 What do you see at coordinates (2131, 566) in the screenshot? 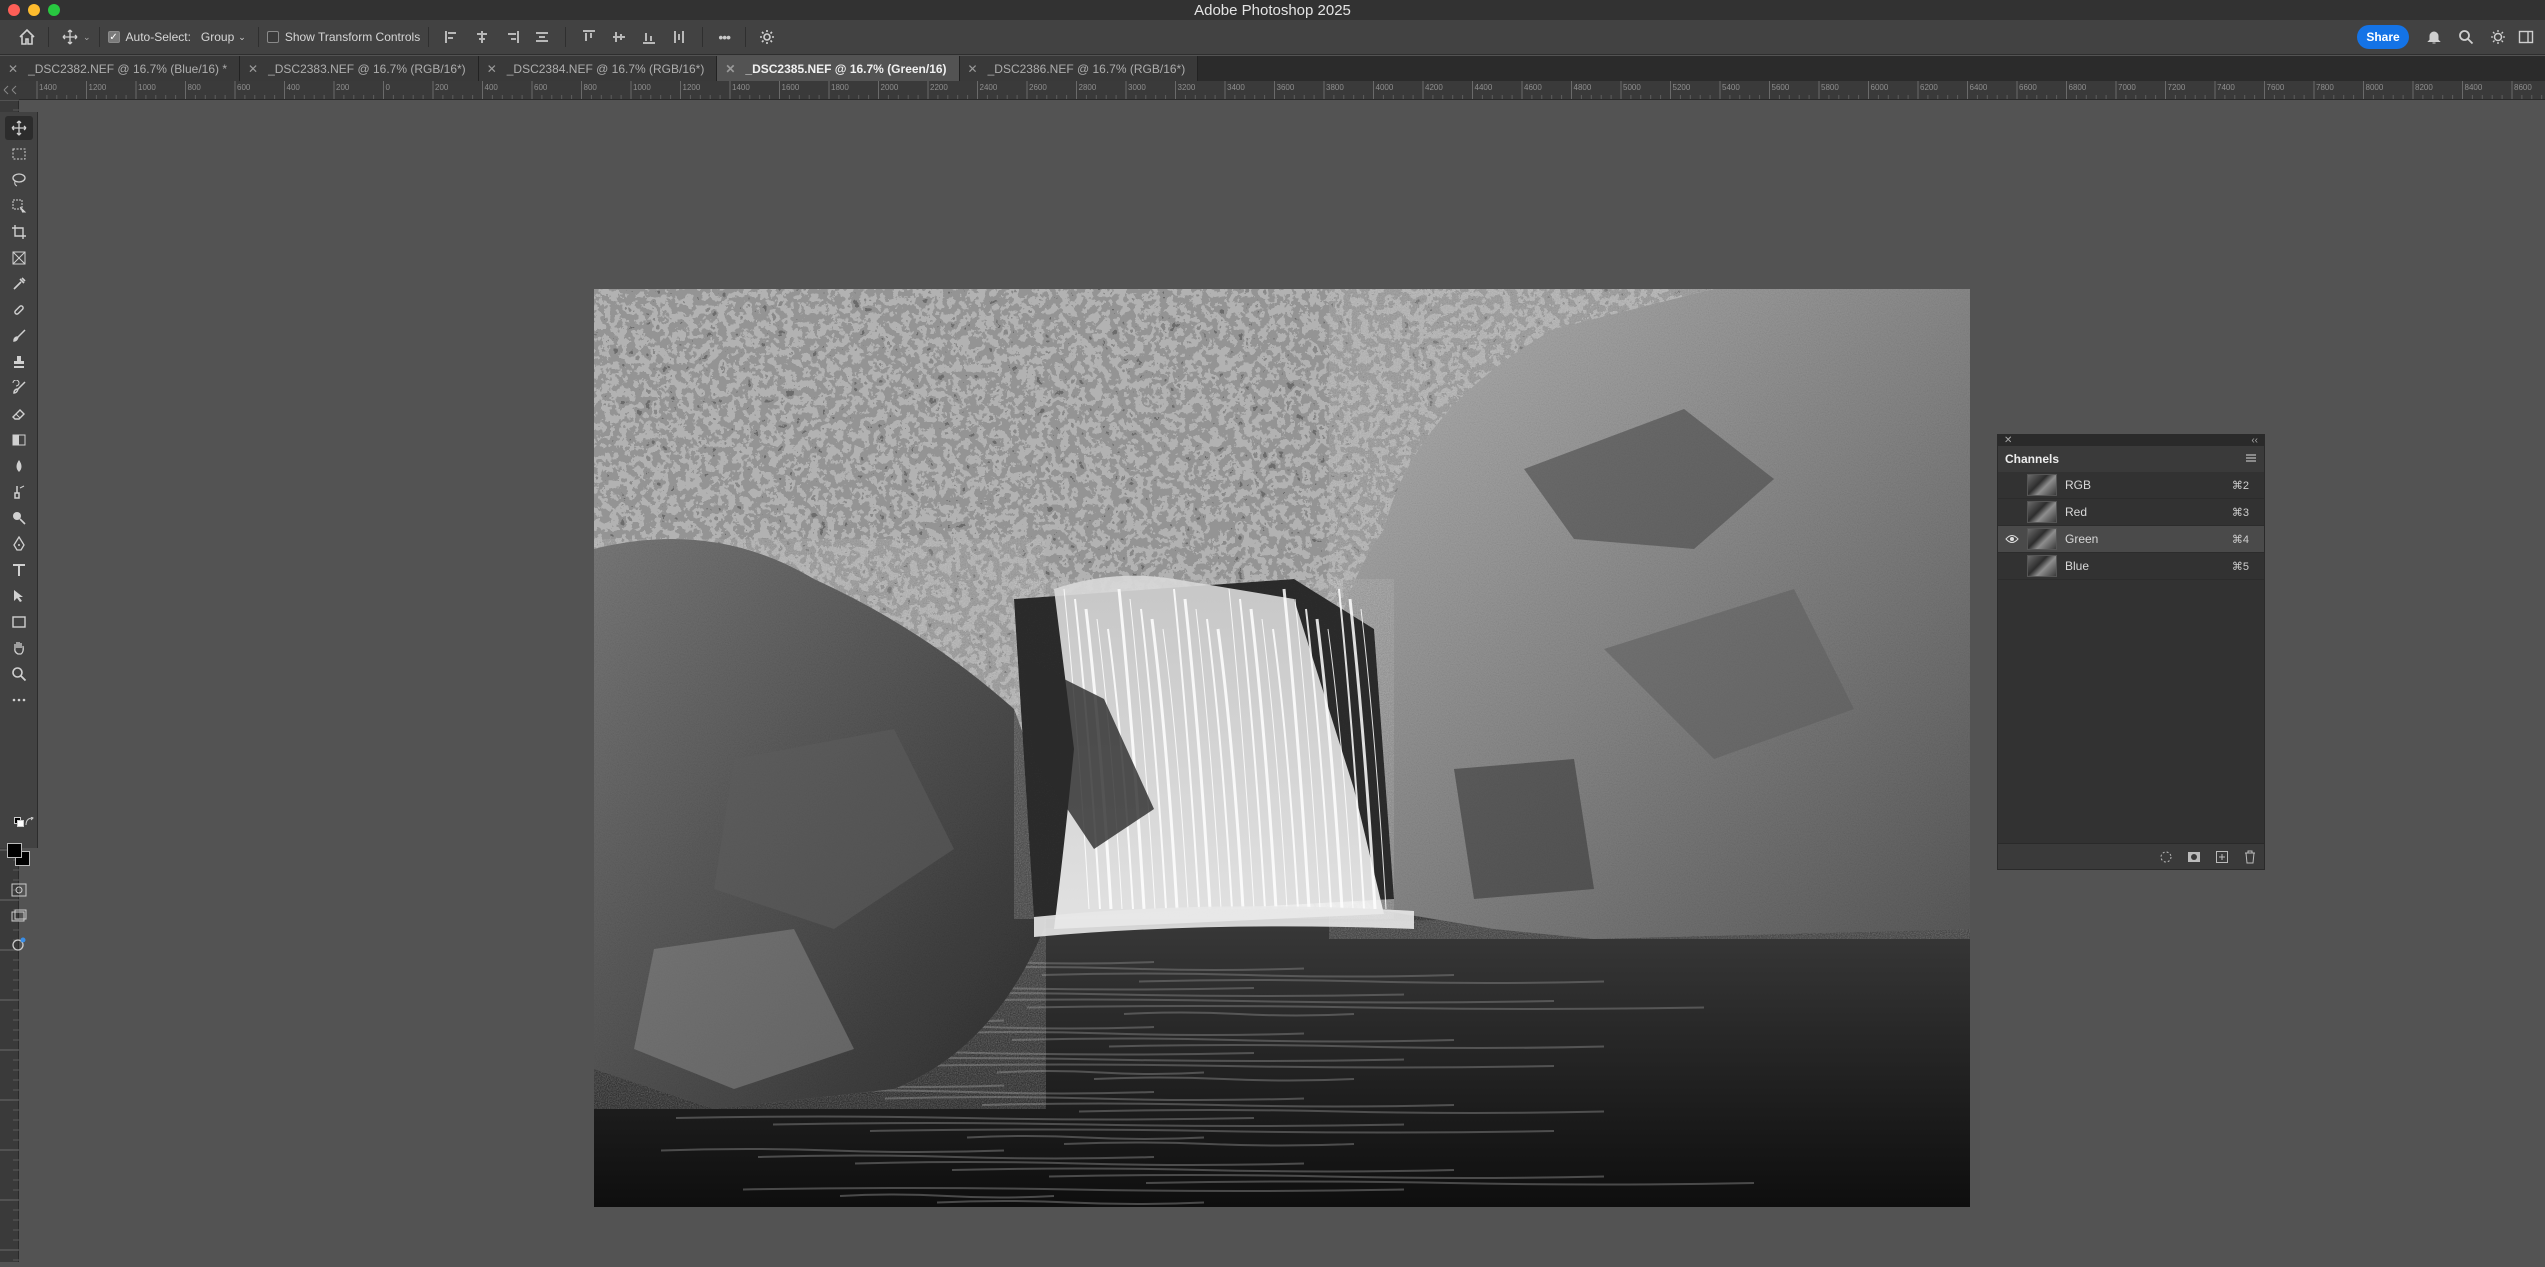
I see `channel-row-blue: Blue ⌘5` at bounding box center [2131, 566].